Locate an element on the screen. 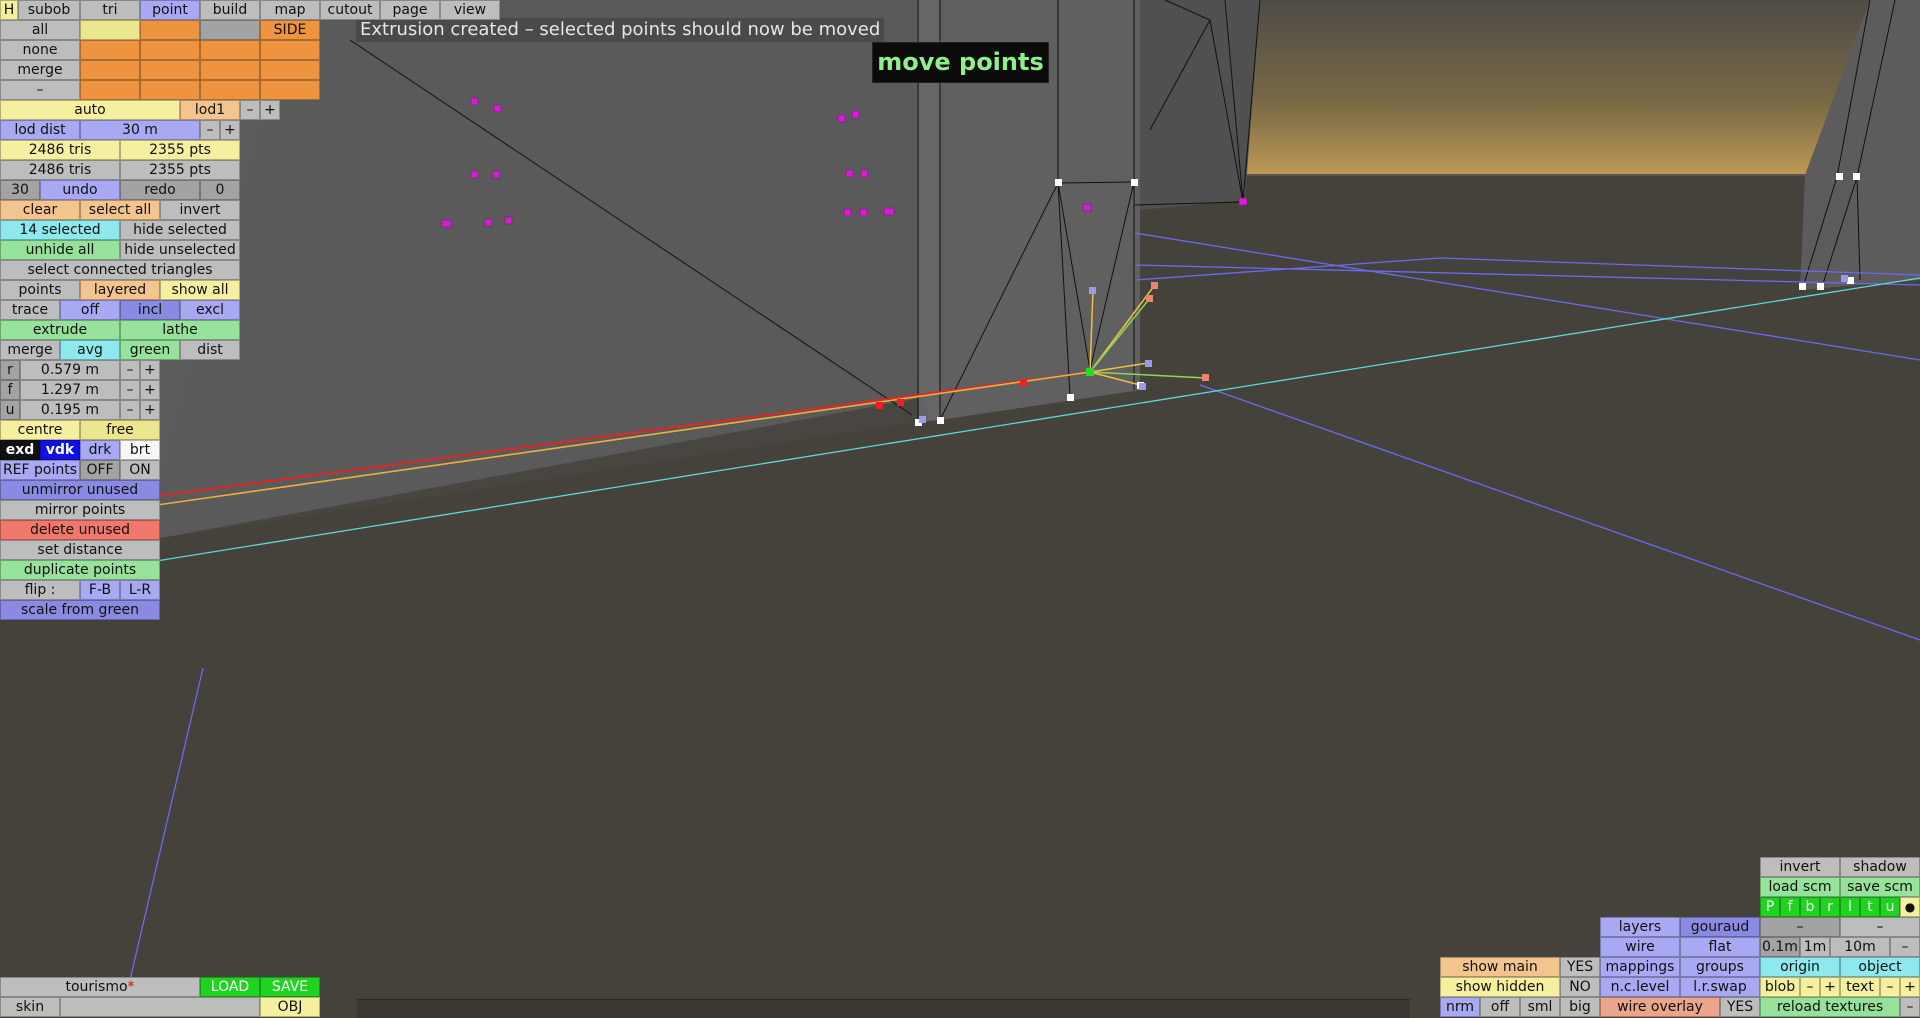 The image size is (1920, 1018). sml-button: sml is located at coordinates (1540, 1007).